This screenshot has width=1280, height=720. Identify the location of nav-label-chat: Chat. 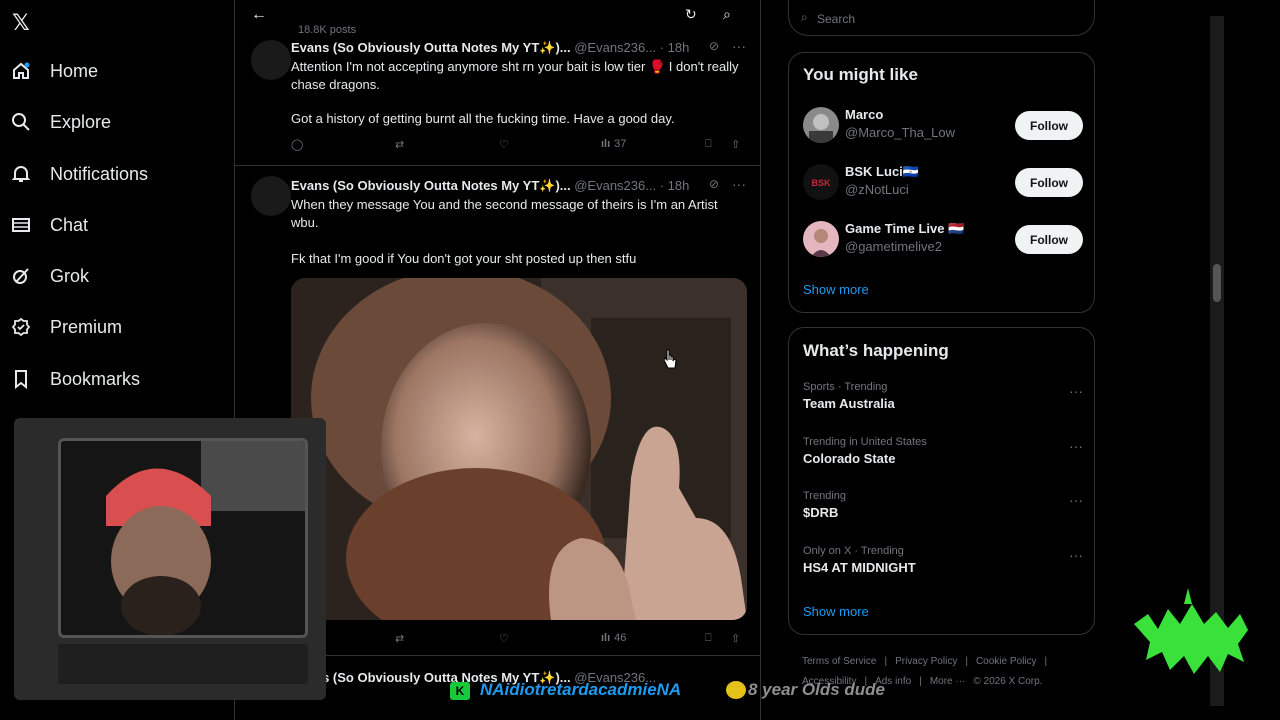
(69, 224).